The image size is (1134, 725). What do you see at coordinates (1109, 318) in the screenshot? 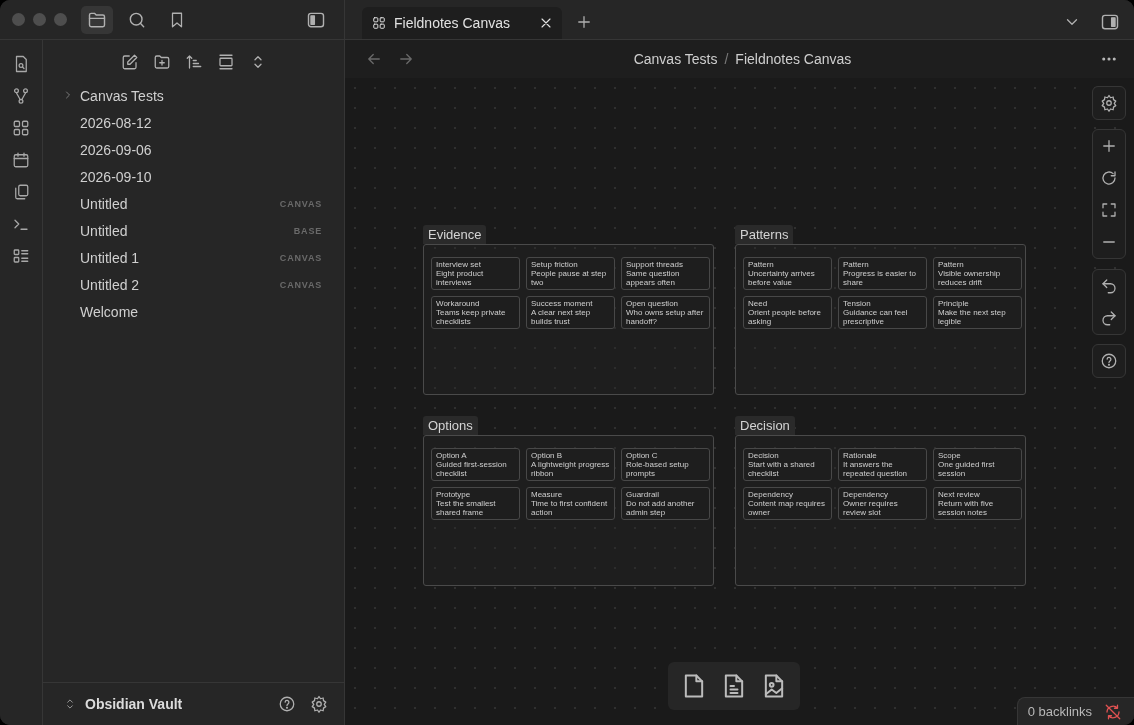
I see `redo-icon` at bounding box center [1109, 318].